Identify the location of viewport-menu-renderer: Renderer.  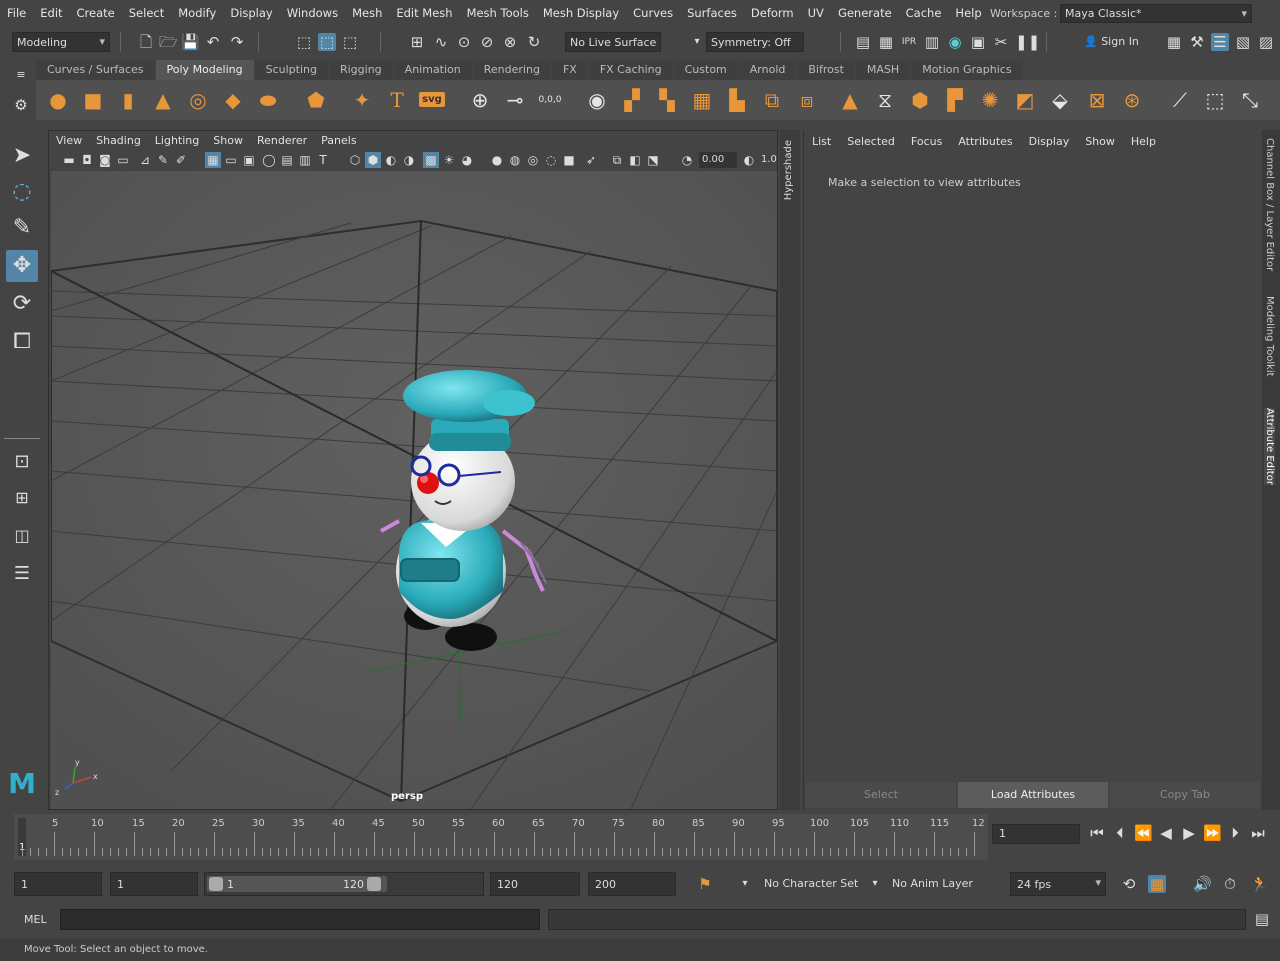
(282, 141).